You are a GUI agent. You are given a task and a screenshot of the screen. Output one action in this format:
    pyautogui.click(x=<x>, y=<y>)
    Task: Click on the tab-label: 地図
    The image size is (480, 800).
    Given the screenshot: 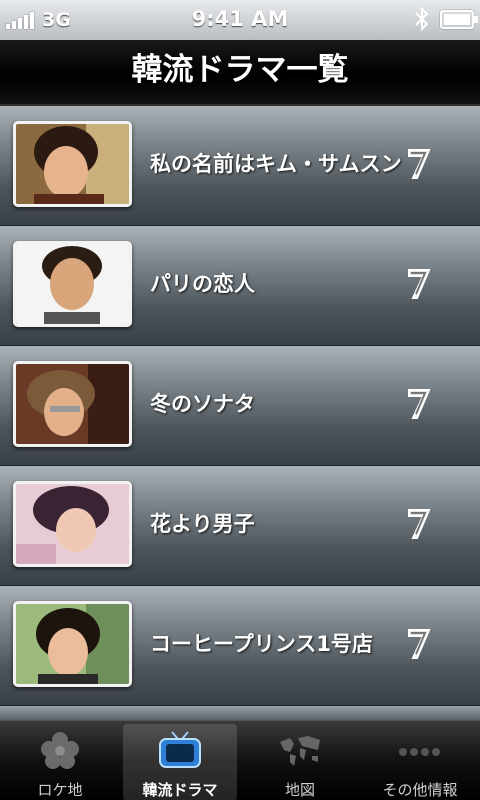 What is the action you would take?
    pyautogui.click(x=299, y=790)
    